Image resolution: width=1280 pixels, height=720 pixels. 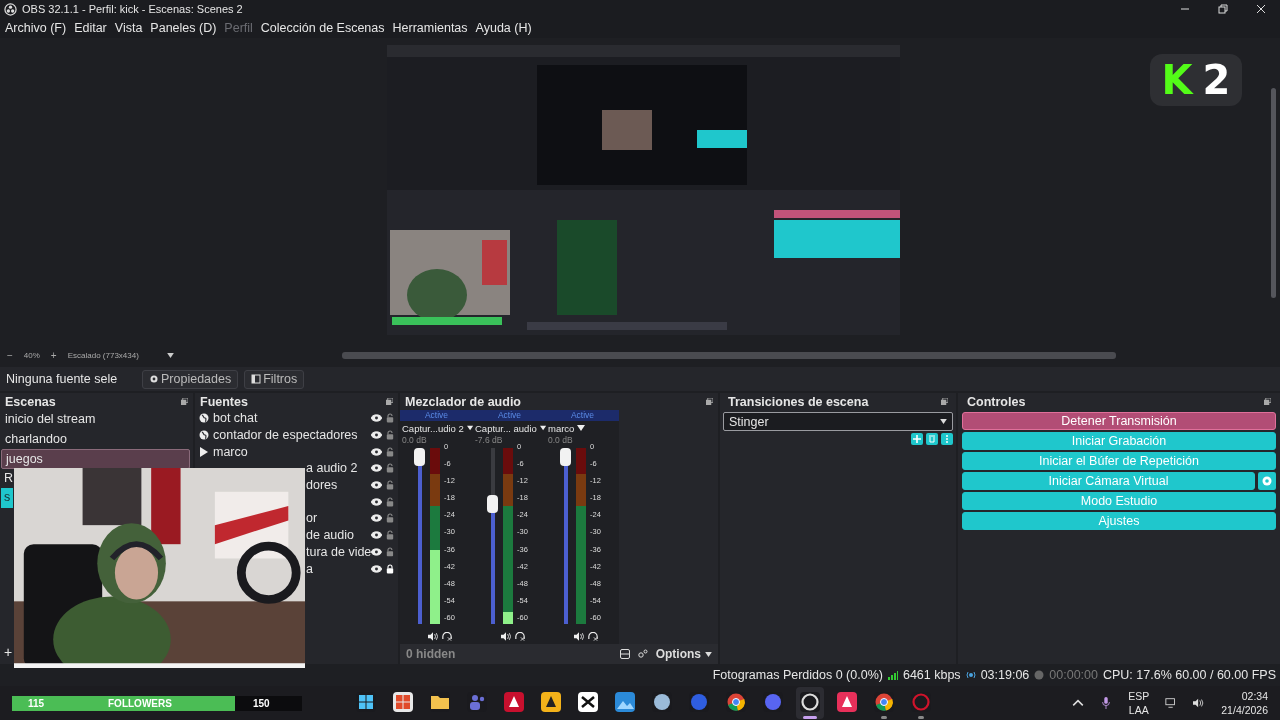 What do you see at coordinates (1196, 80) in the screenshot?
I see `logo-badge: K 2` at bounding box center [1196, 80].